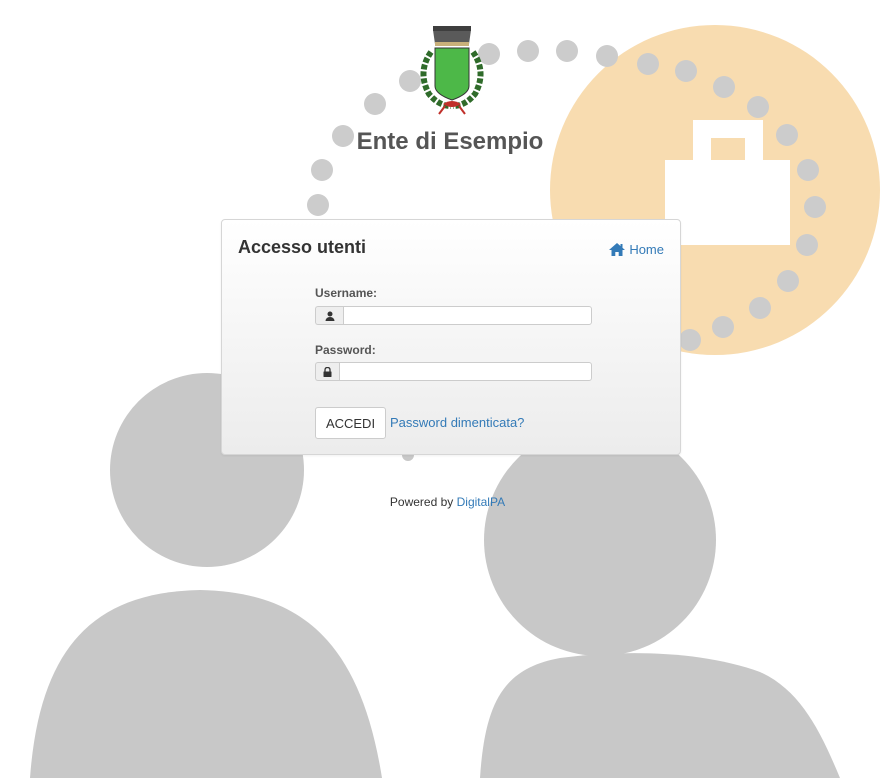 The height and width of the screenshot is (778, 895). Describe the element at coordinates (327, 371) in the screenshot. I see `lock-icon` at that location.